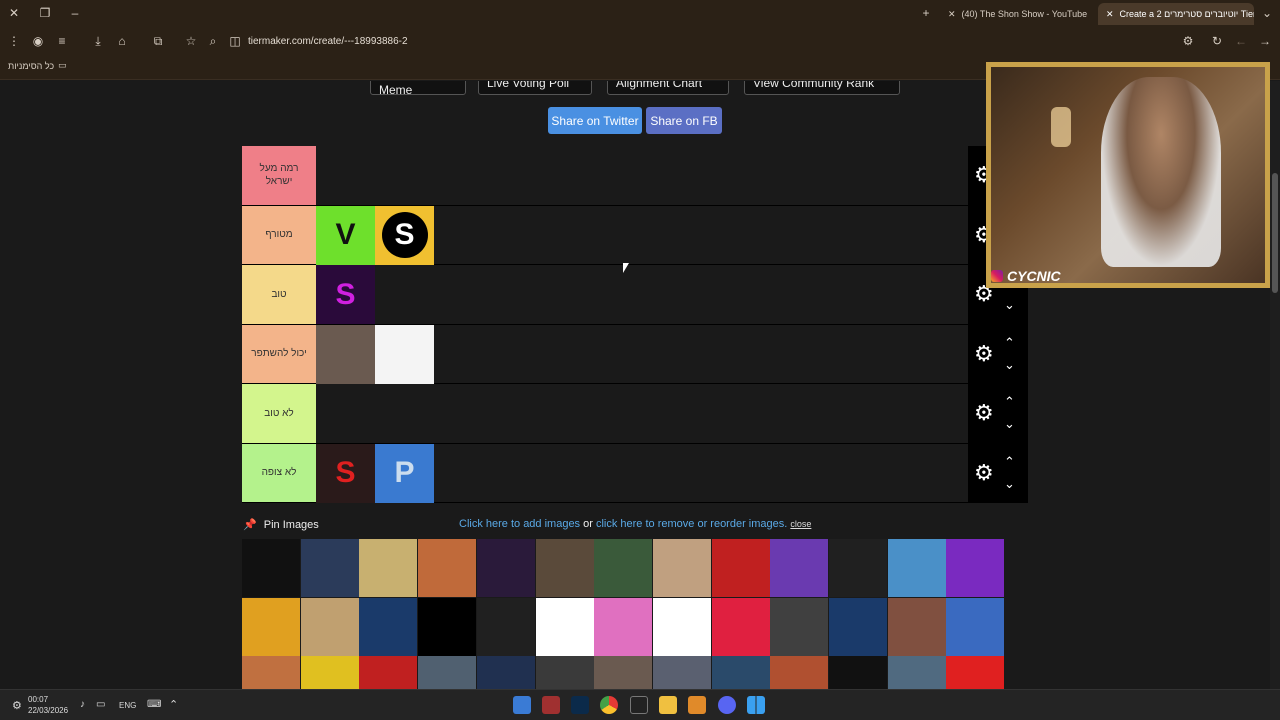 The width and height of the screenshot is (1280, 720). Describe the element at coordinates (235, 42) in the screenshot. I see `site-info-icon: ◫` at that location.